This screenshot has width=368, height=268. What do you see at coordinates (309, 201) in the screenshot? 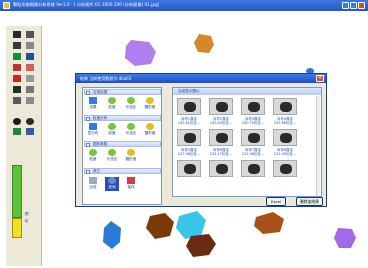
I see `delete-result-button: 删除该结果` at bounding box center [309, 201].